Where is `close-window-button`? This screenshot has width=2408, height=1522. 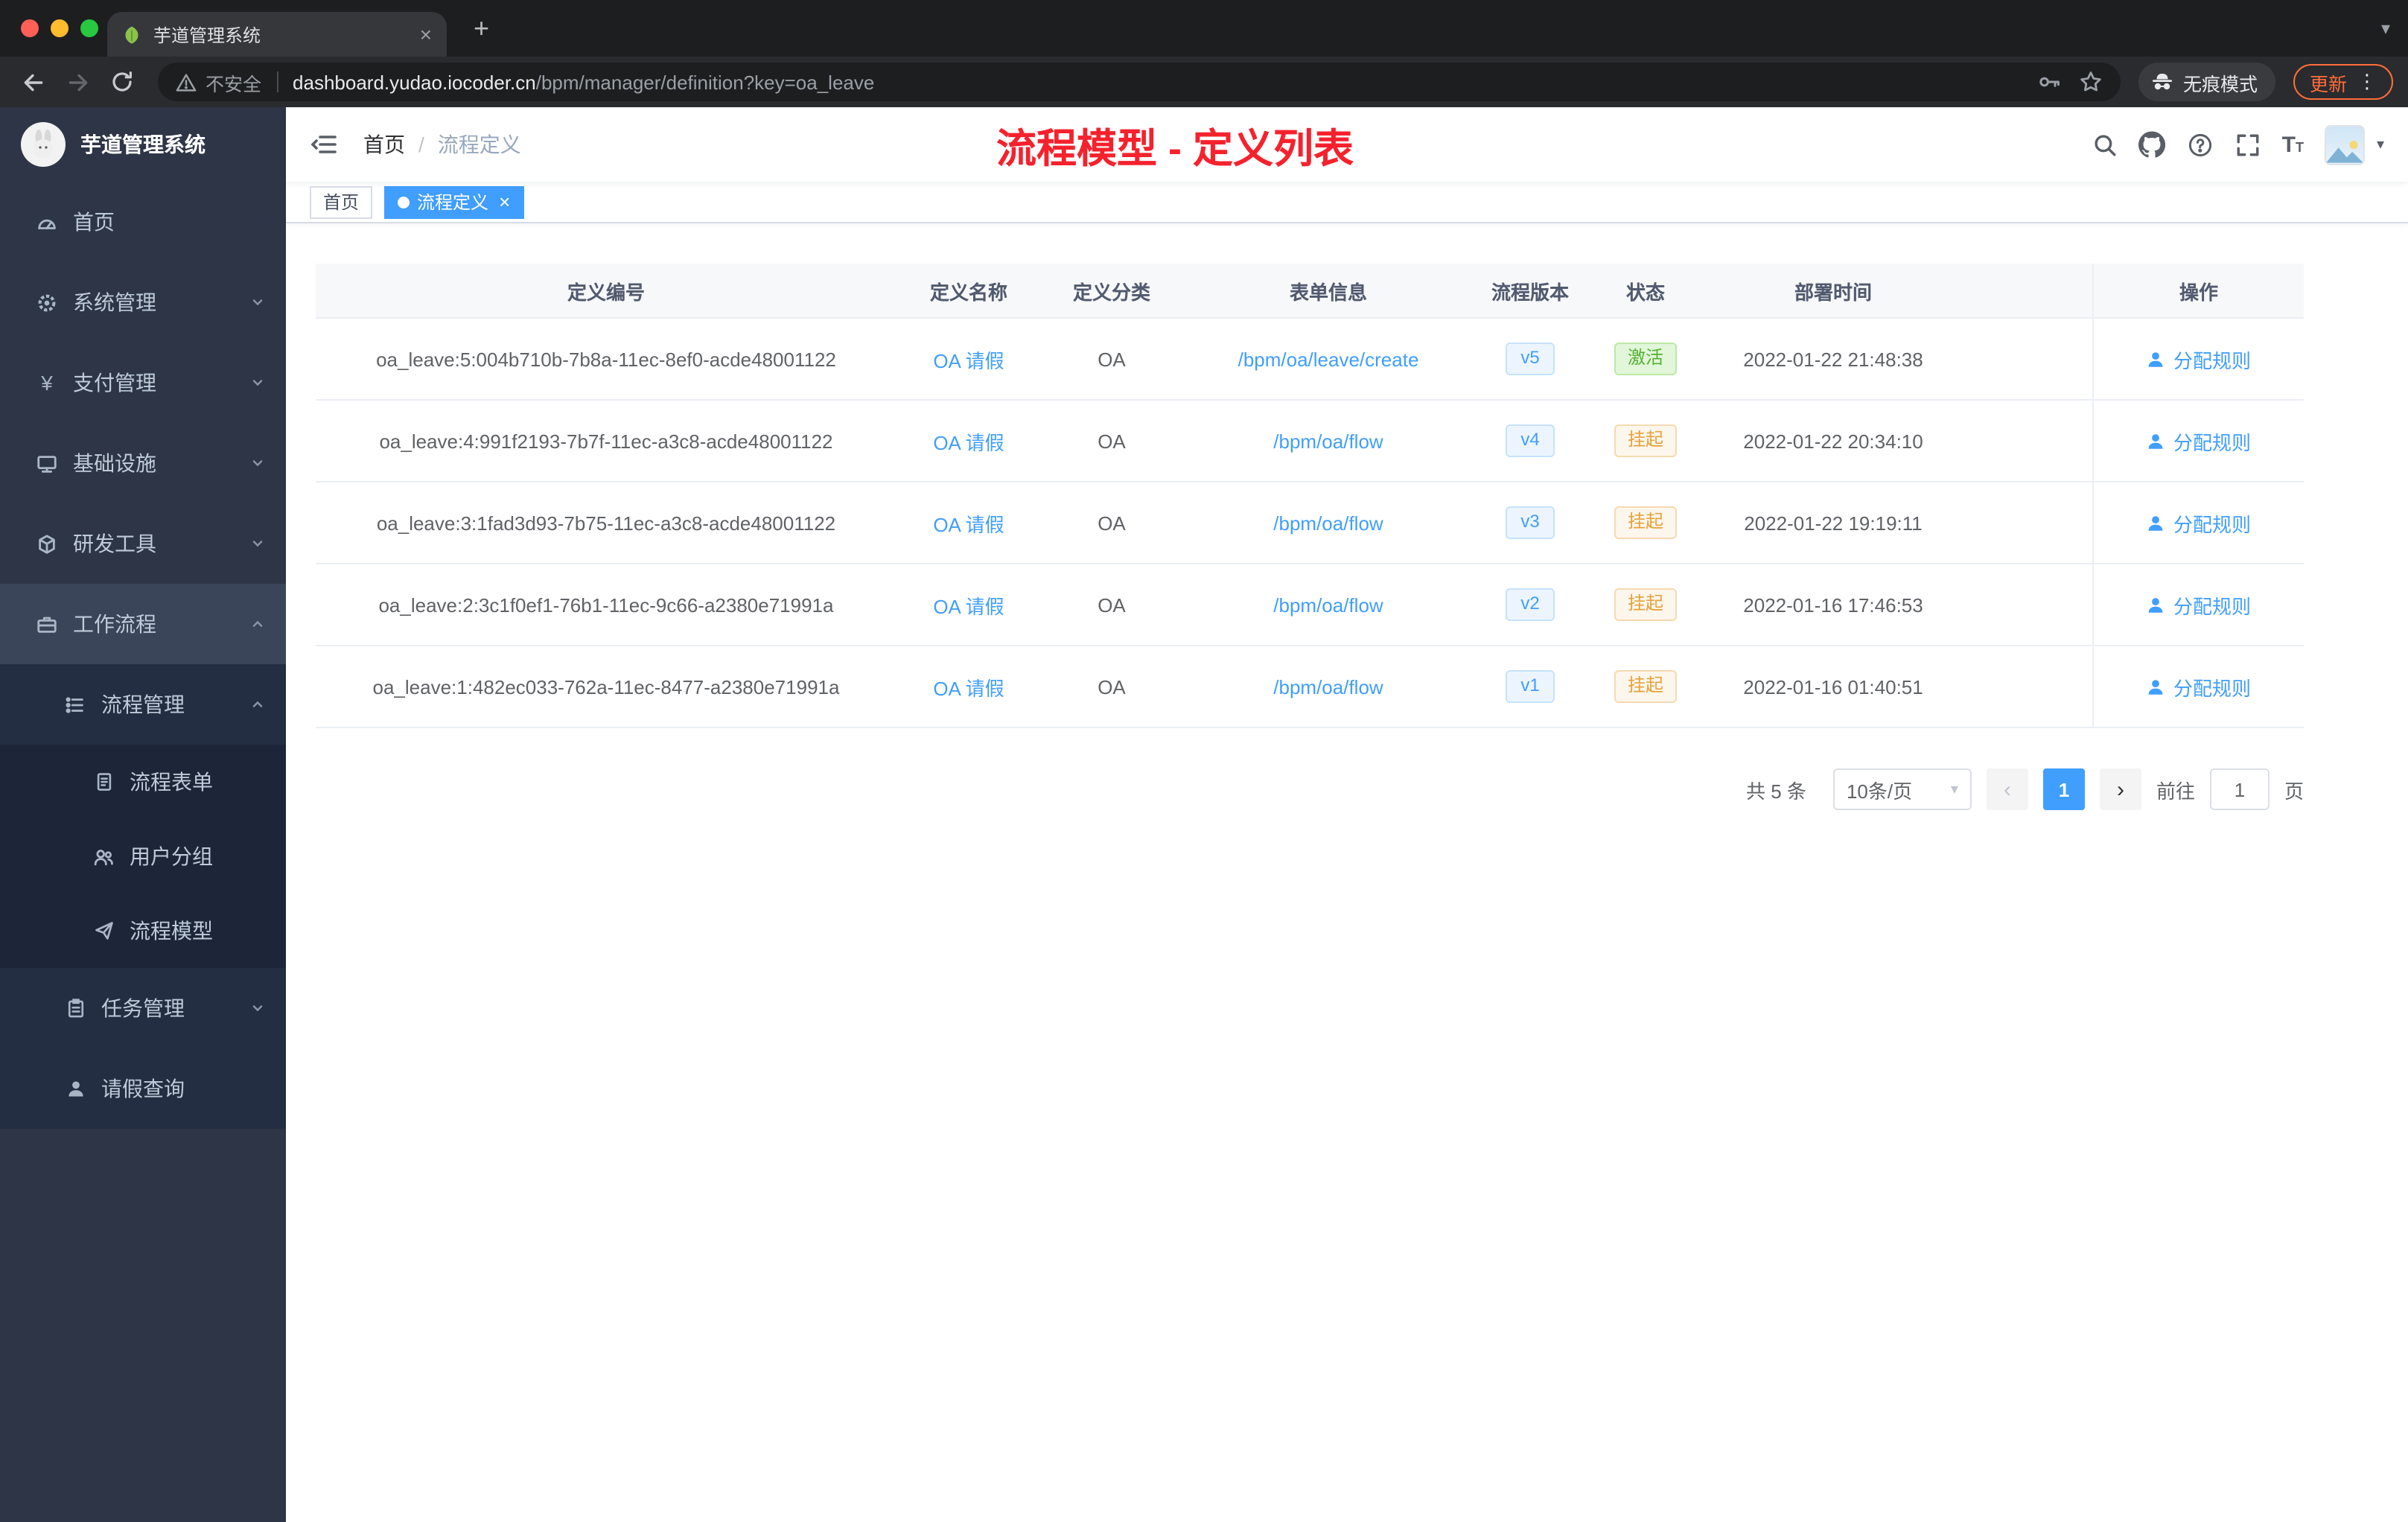
close-window-button is located at coordinates (30, 28).